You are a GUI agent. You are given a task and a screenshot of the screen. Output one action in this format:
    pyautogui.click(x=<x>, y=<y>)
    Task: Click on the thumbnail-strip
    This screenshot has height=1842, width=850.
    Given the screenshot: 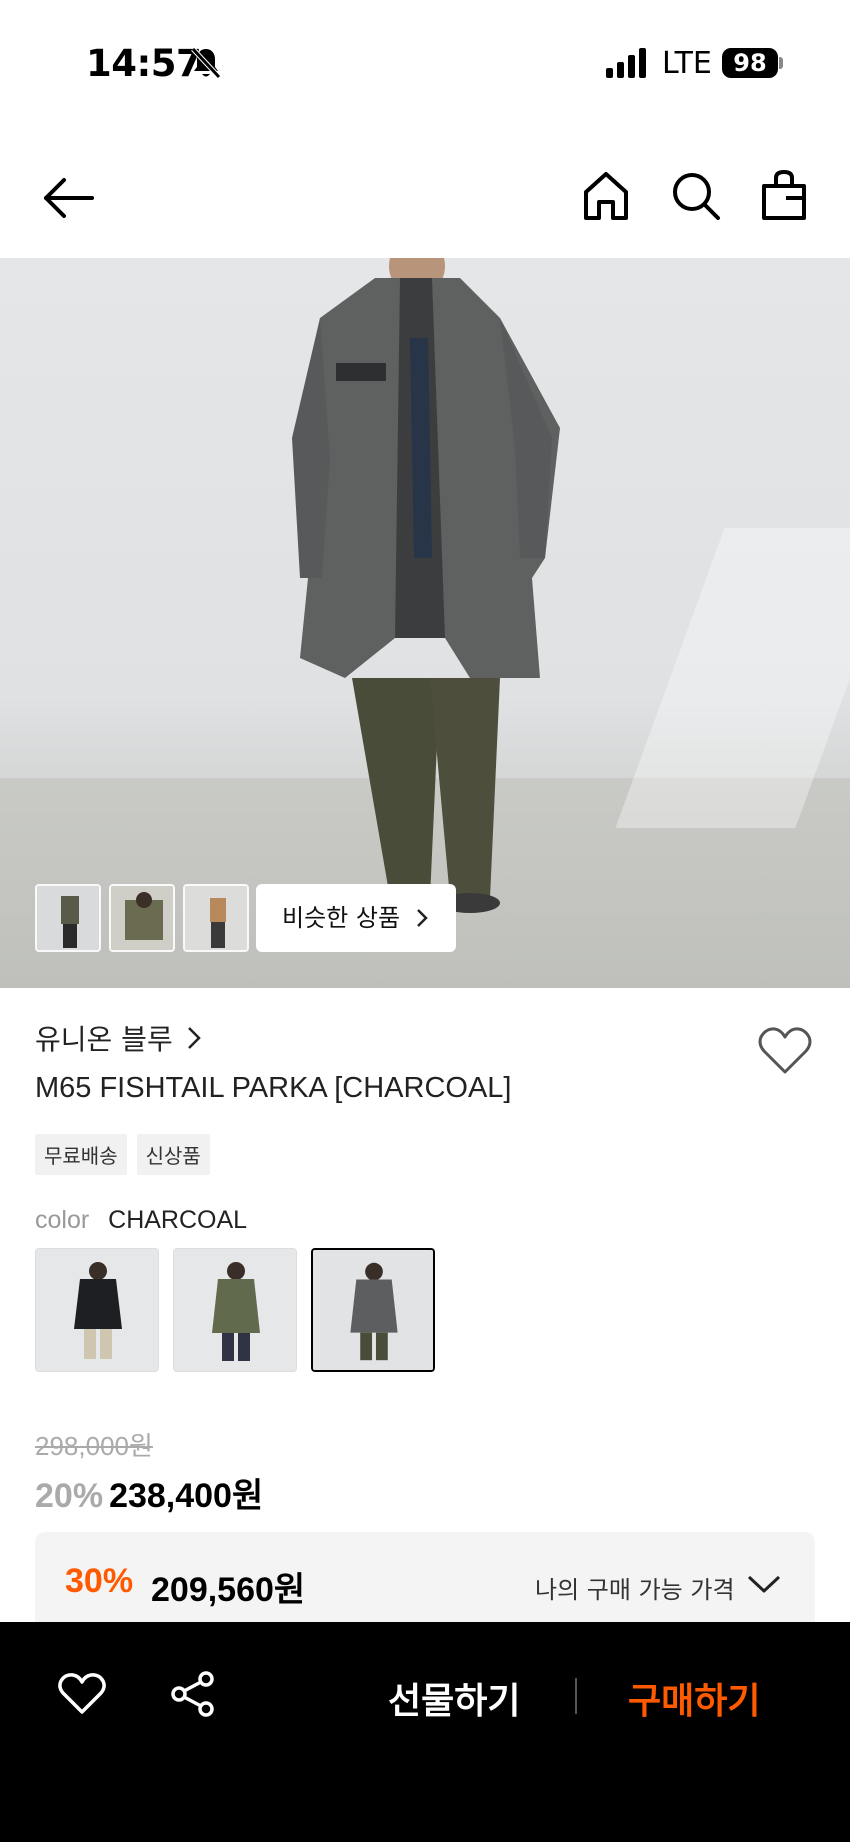 What is the action you would take?
    pyautogui.click(x=142, y=918)
    